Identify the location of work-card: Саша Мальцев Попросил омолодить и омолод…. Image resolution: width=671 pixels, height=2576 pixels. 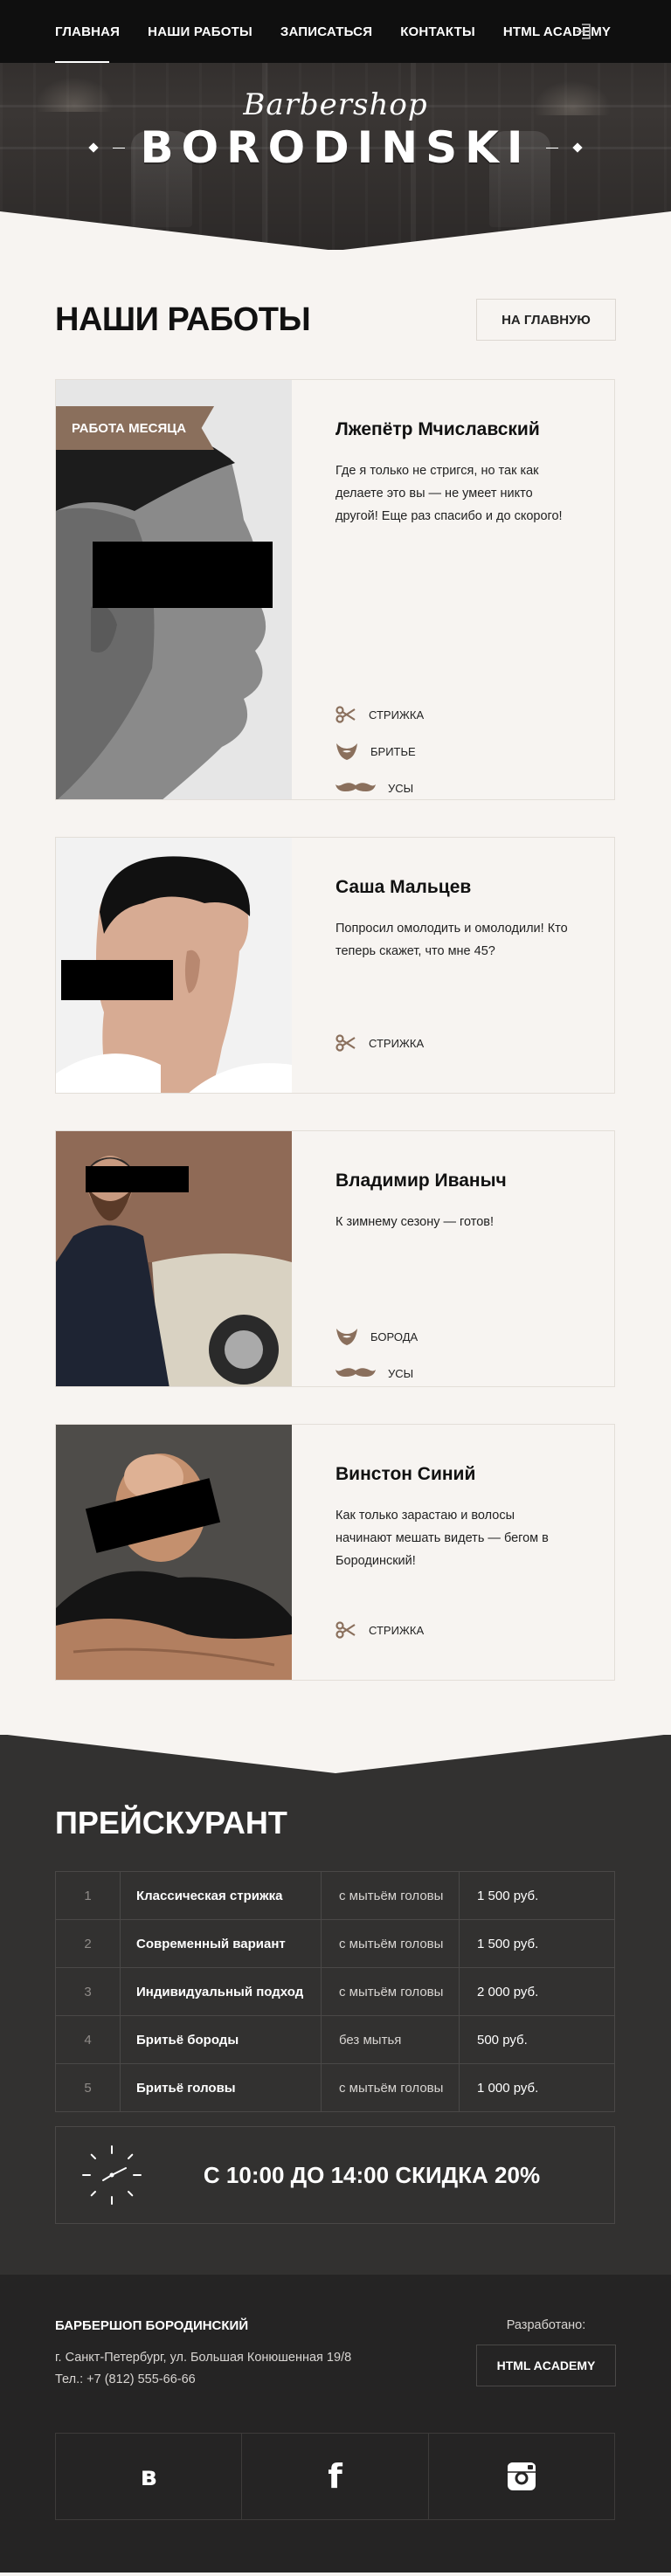
(335, 965).